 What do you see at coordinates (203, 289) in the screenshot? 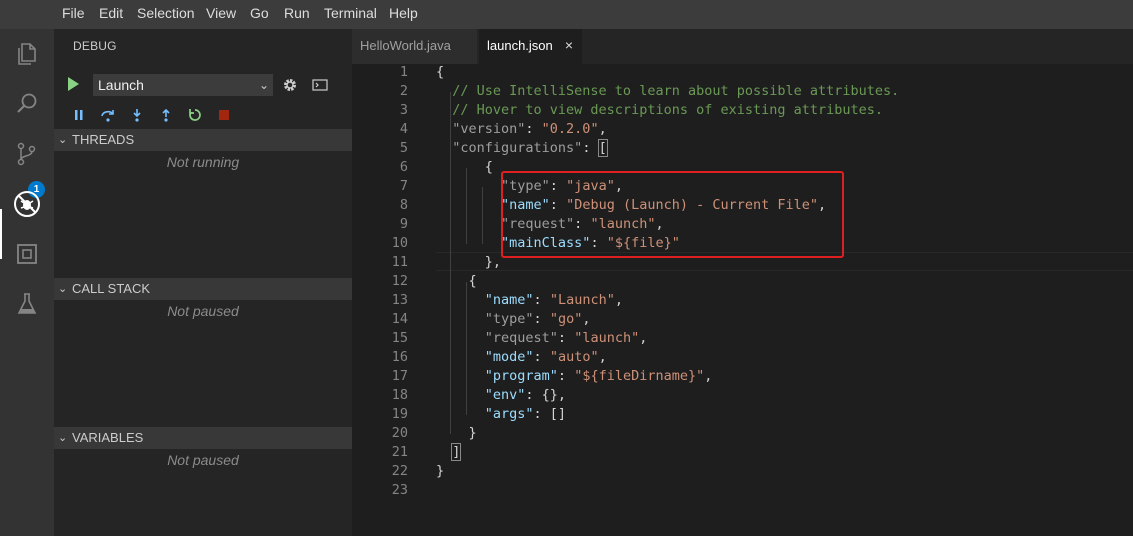
I see `call-stack-section-header: ⌄ CALL STACK` at bounding box center [203, 289].